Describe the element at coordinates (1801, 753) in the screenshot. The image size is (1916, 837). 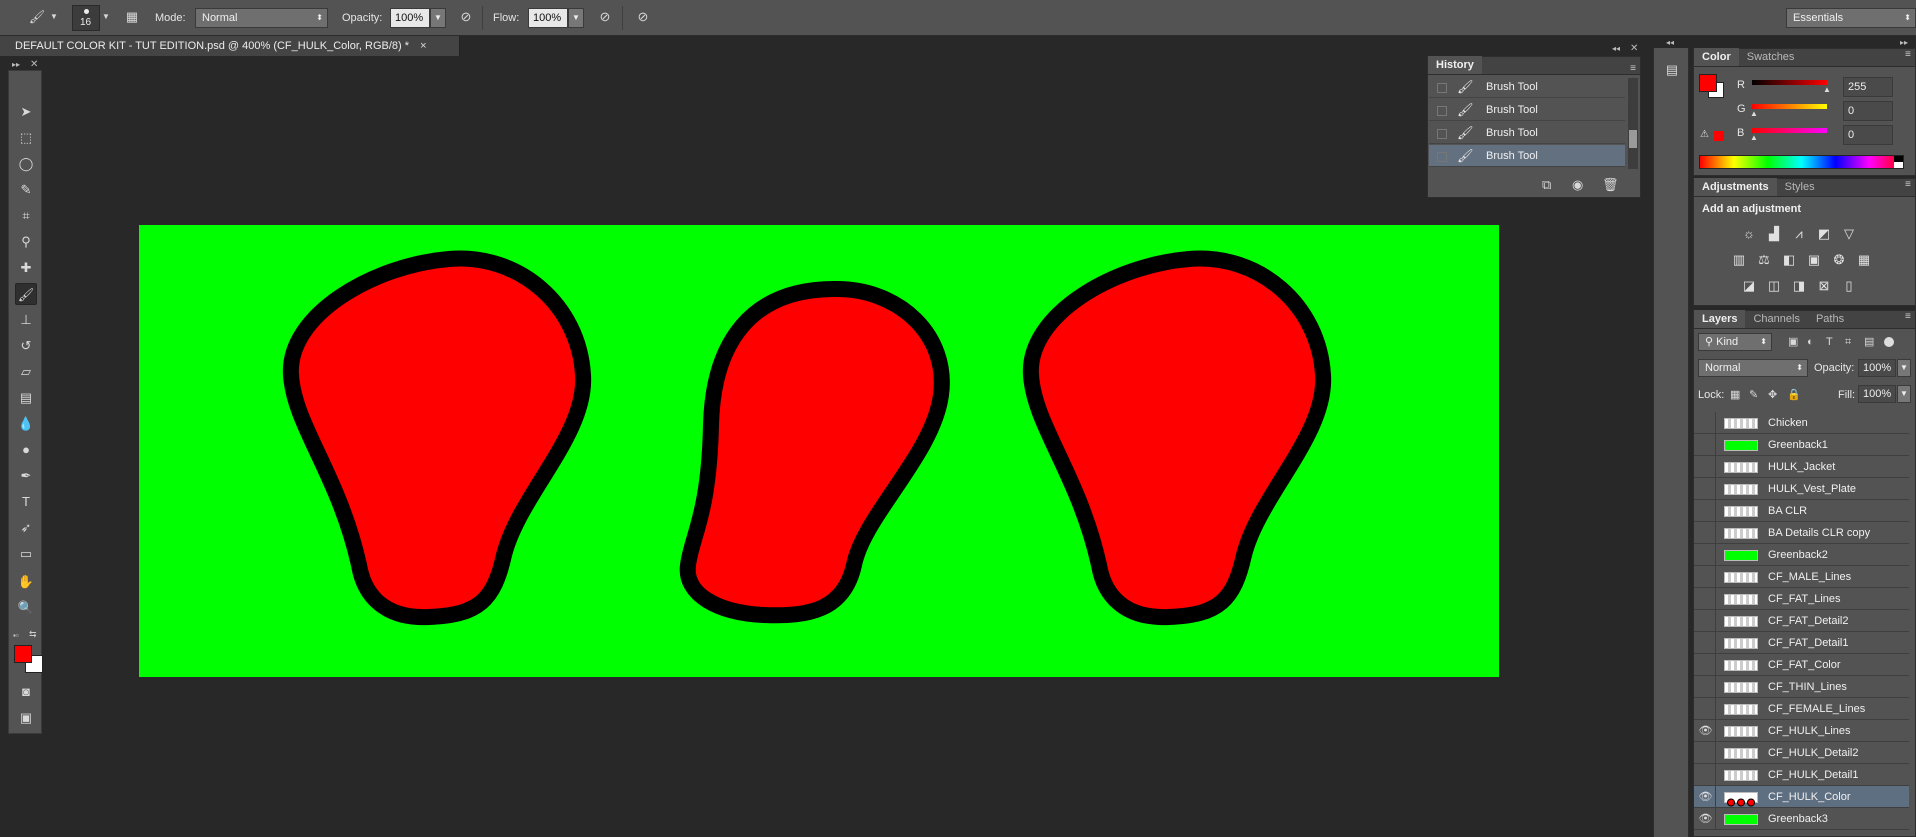
I see `layer-row: CF_HULK_Detail2` at that location.